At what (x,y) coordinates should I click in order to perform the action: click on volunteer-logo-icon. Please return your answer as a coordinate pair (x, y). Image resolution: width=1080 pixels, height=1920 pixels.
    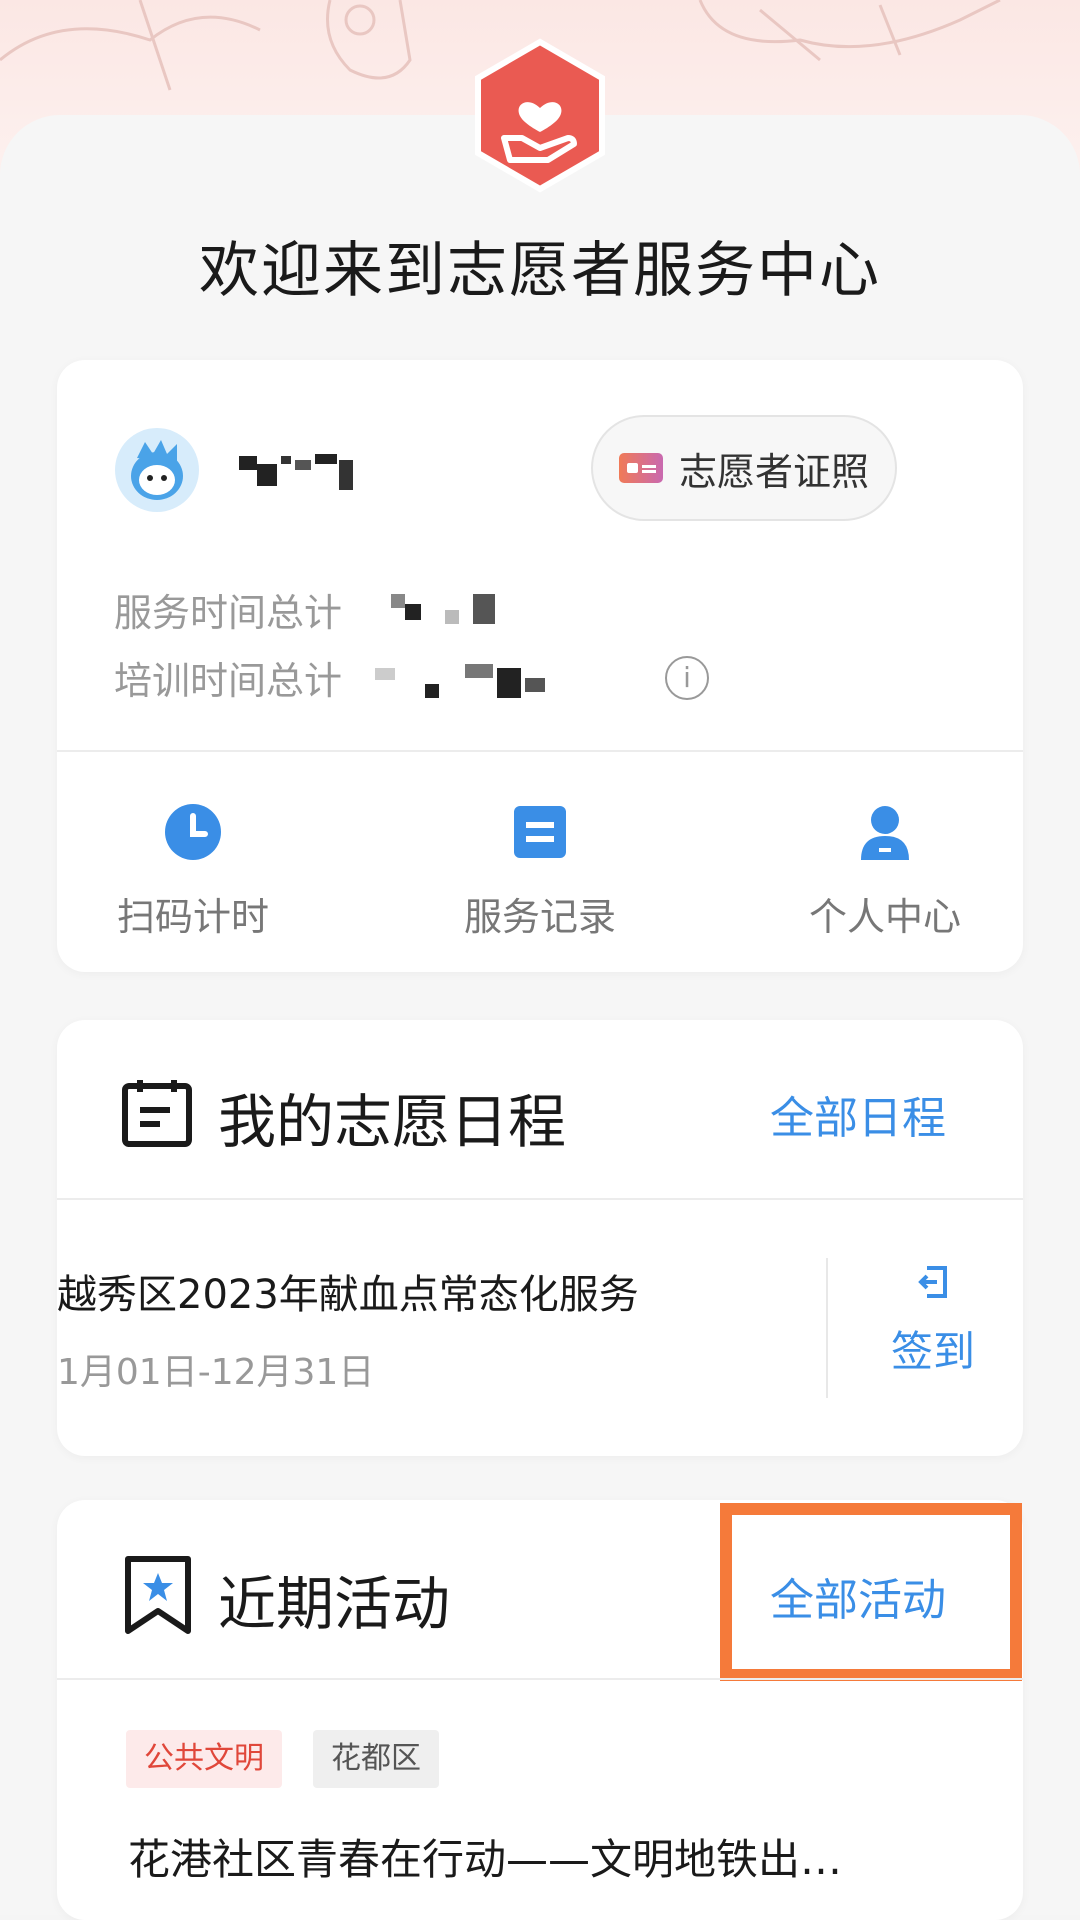
    Looking at the image, I should click on (540, 115).